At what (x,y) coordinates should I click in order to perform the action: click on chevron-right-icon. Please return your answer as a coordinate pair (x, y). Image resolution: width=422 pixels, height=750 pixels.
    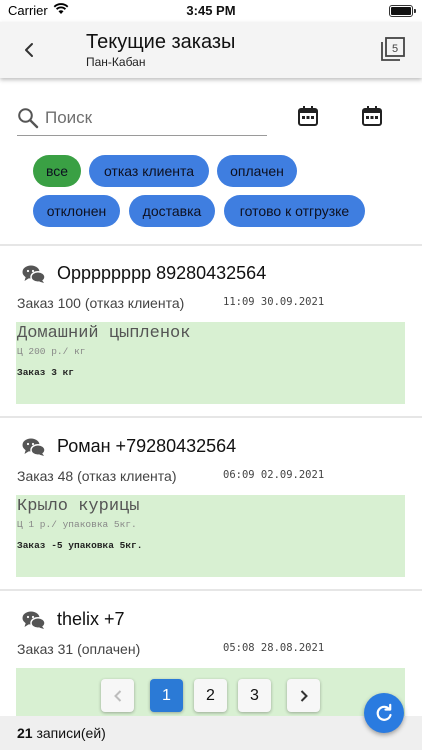
    Looking at the image, I should click on (304, 695).